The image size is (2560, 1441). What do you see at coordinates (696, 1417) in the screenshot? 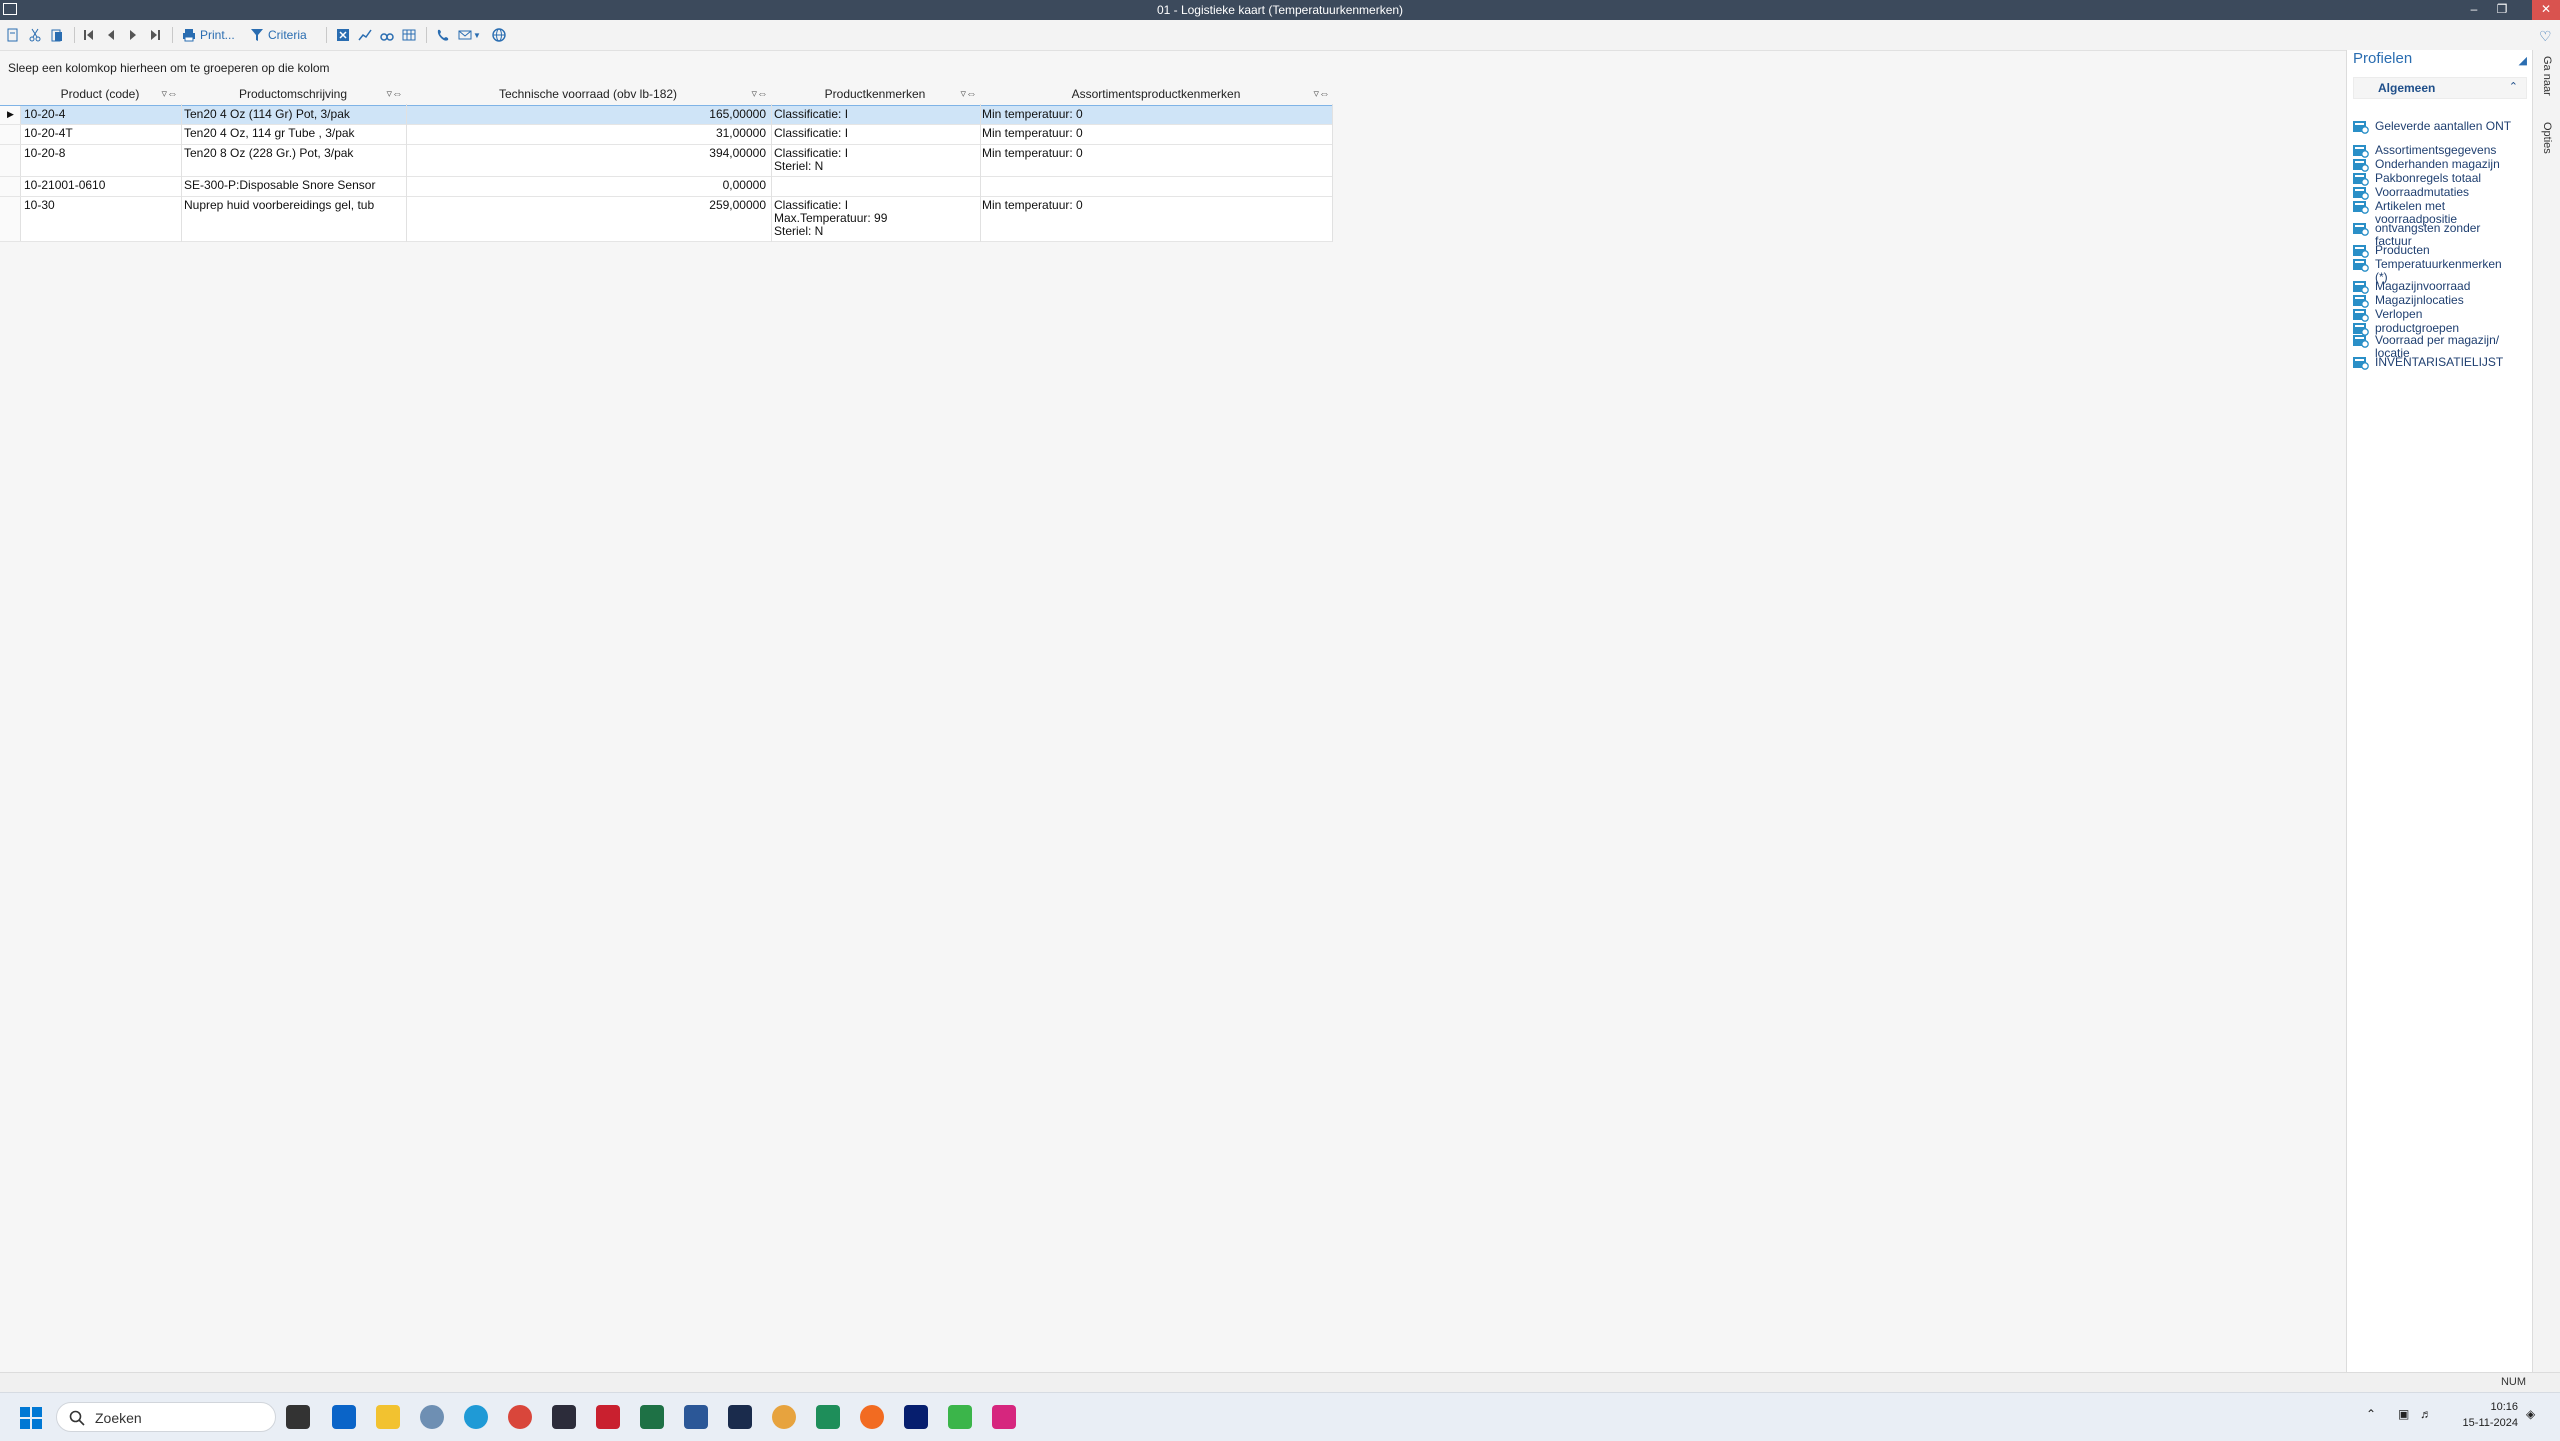
I see `word-icon` at bounding box center [696, 1417].